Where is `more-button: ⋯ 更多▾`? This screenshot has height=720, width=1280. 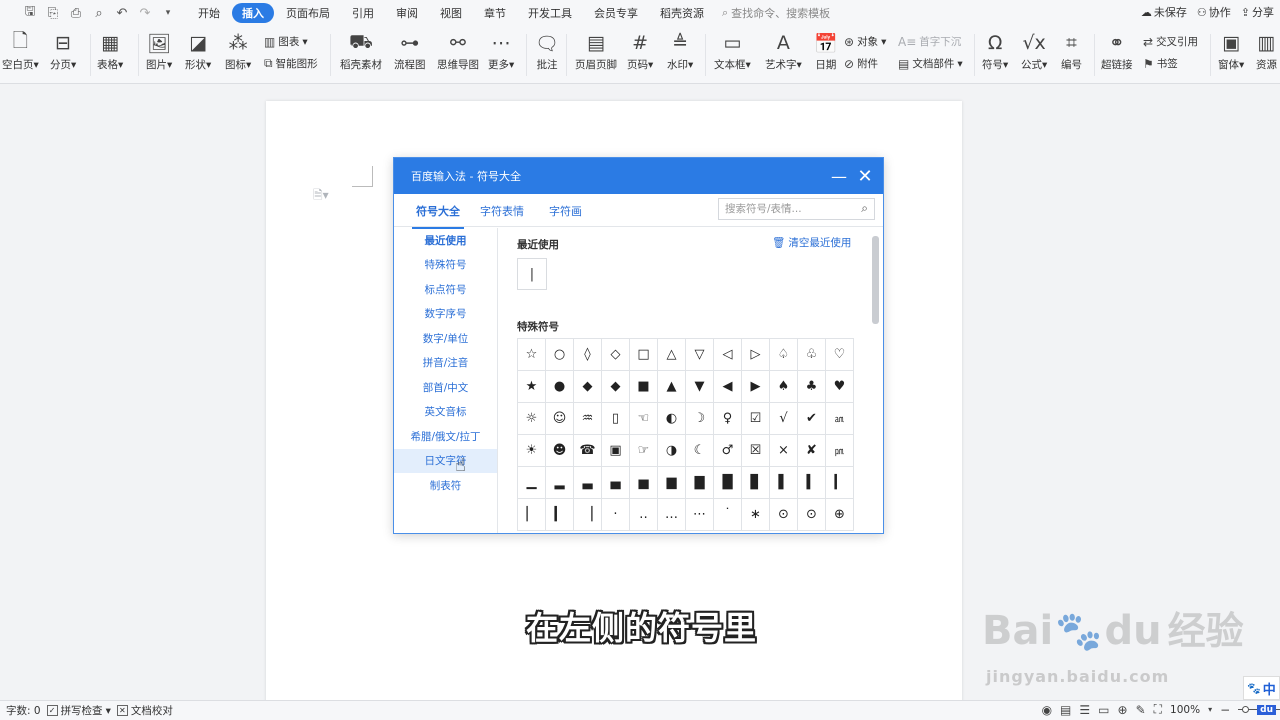
more-button: ⋯ 更多▾ is located at coordinates (501, 51).